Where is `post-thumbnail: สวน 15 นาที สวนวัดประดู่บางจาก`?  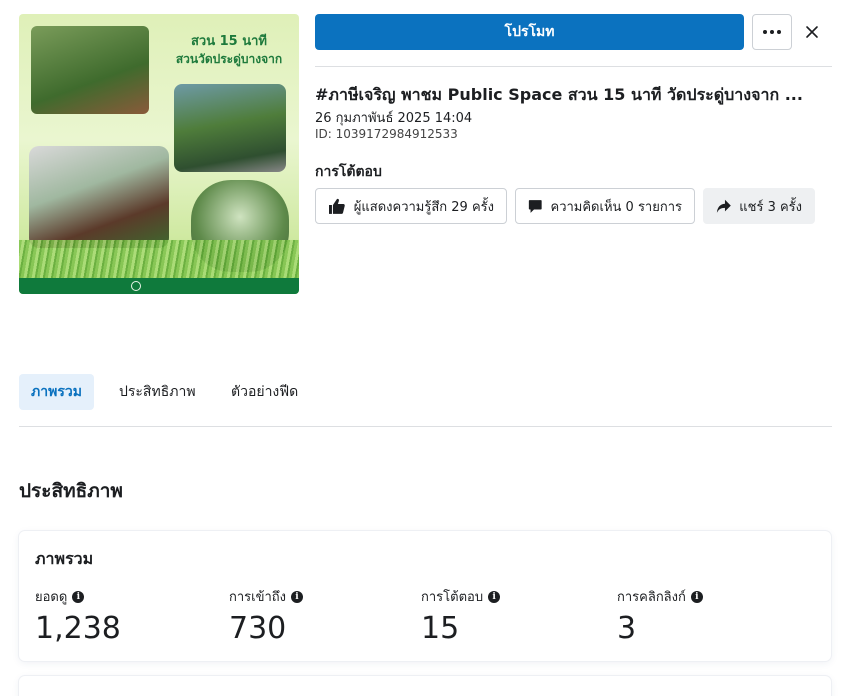
post-thumbnail: สวน 15 นาที สวนวัดประดู่บางจาก is located at coordinates (159, 154).